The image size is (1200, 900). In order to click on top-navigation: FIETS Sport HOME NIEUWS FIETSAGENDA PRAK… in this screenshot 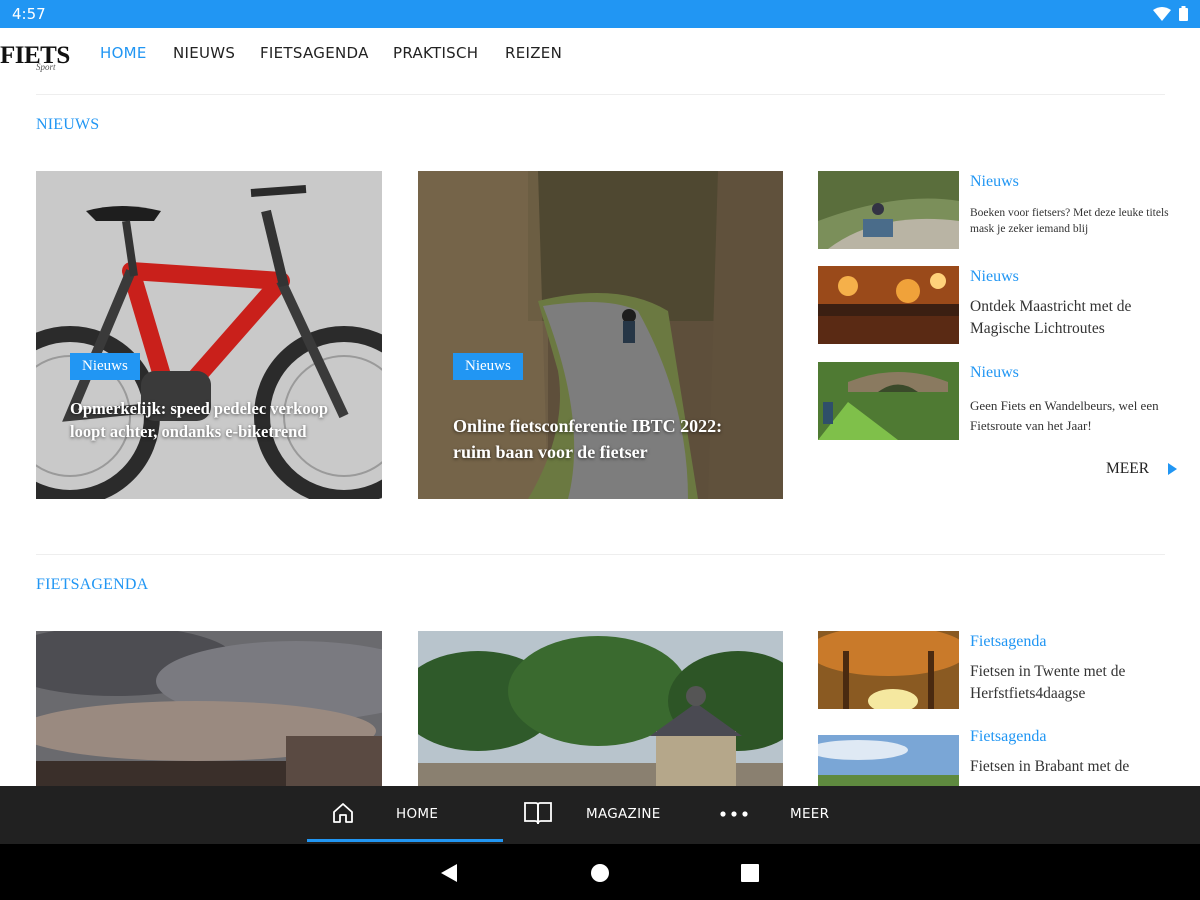, I will do `click(600, 54)`.